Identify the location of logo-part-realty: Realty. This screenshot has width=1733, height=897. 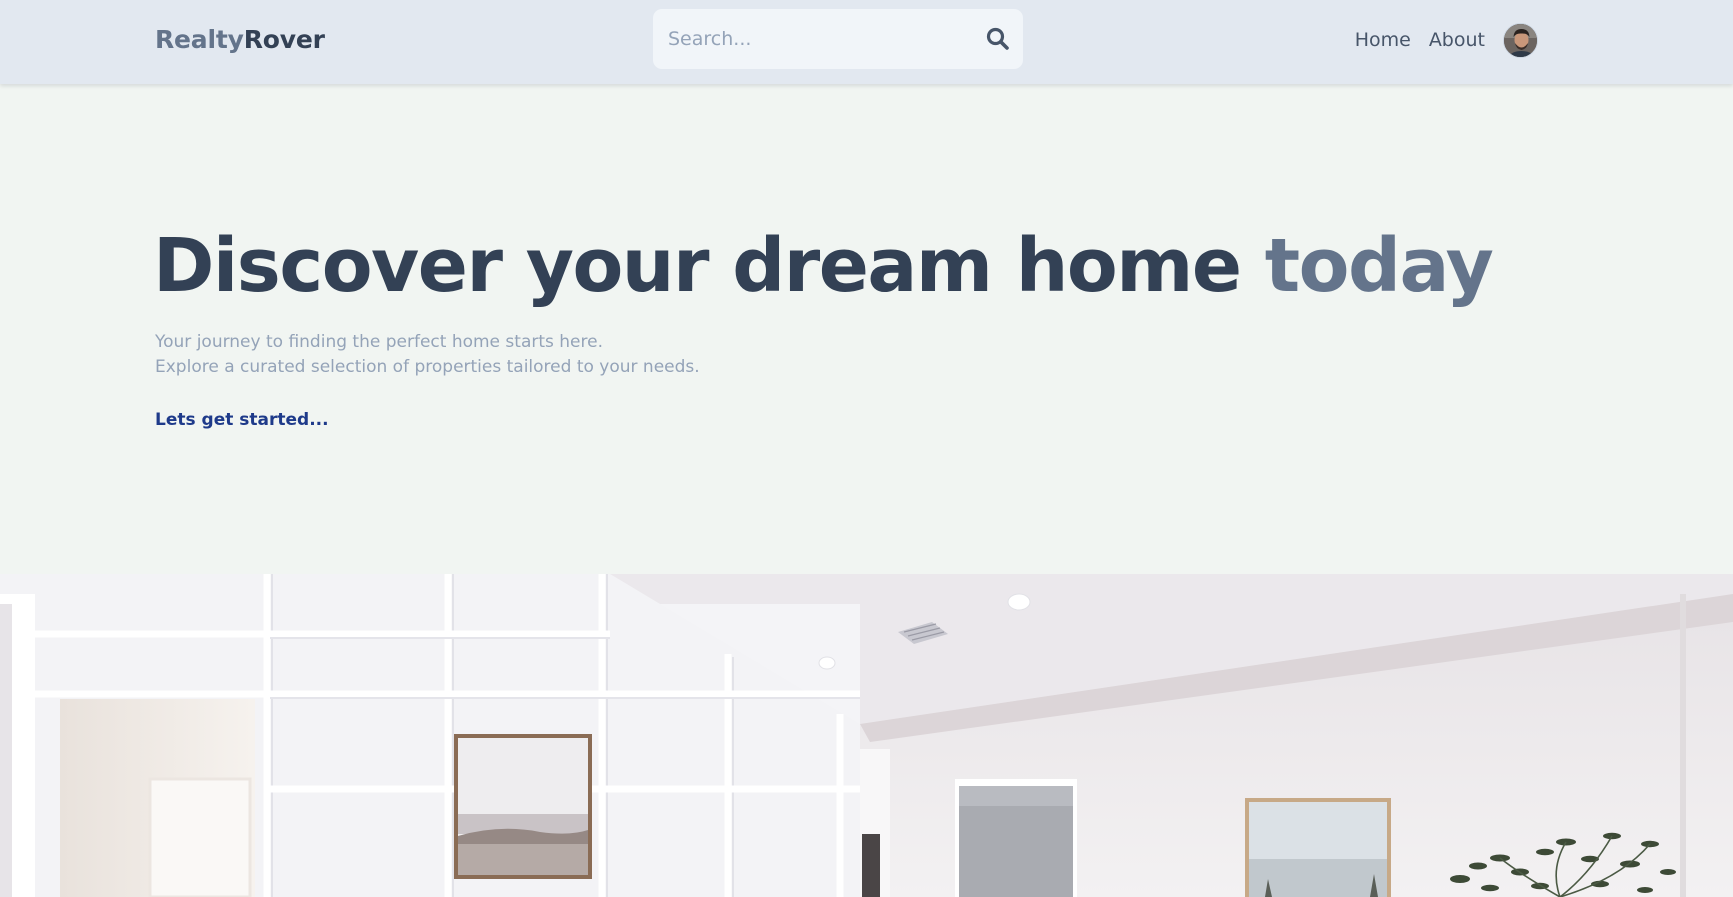
(199, 39).